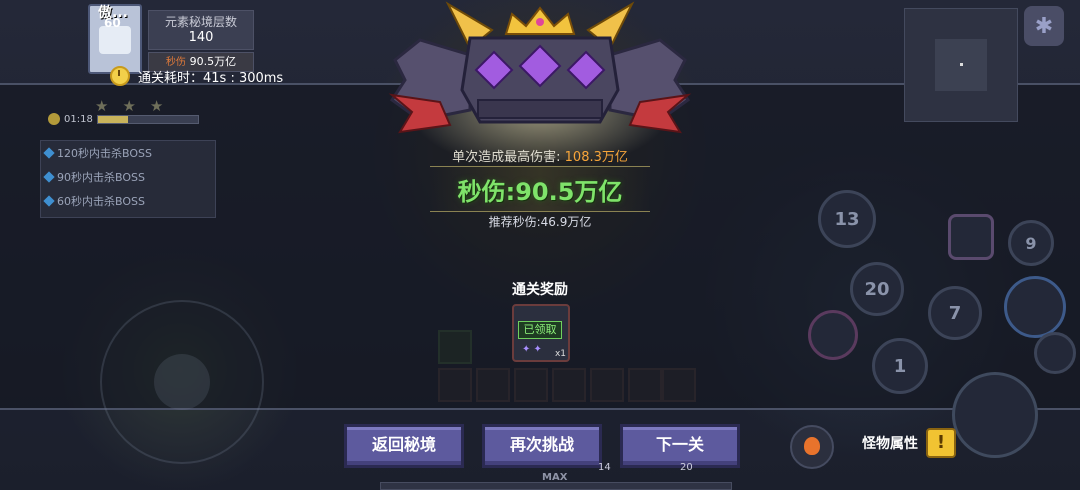 The image size is (1080, 490). What do you see at coordinates (560, 354) in the screenshot?
I see `reward-count: x1` at bounding box center [560, 354].